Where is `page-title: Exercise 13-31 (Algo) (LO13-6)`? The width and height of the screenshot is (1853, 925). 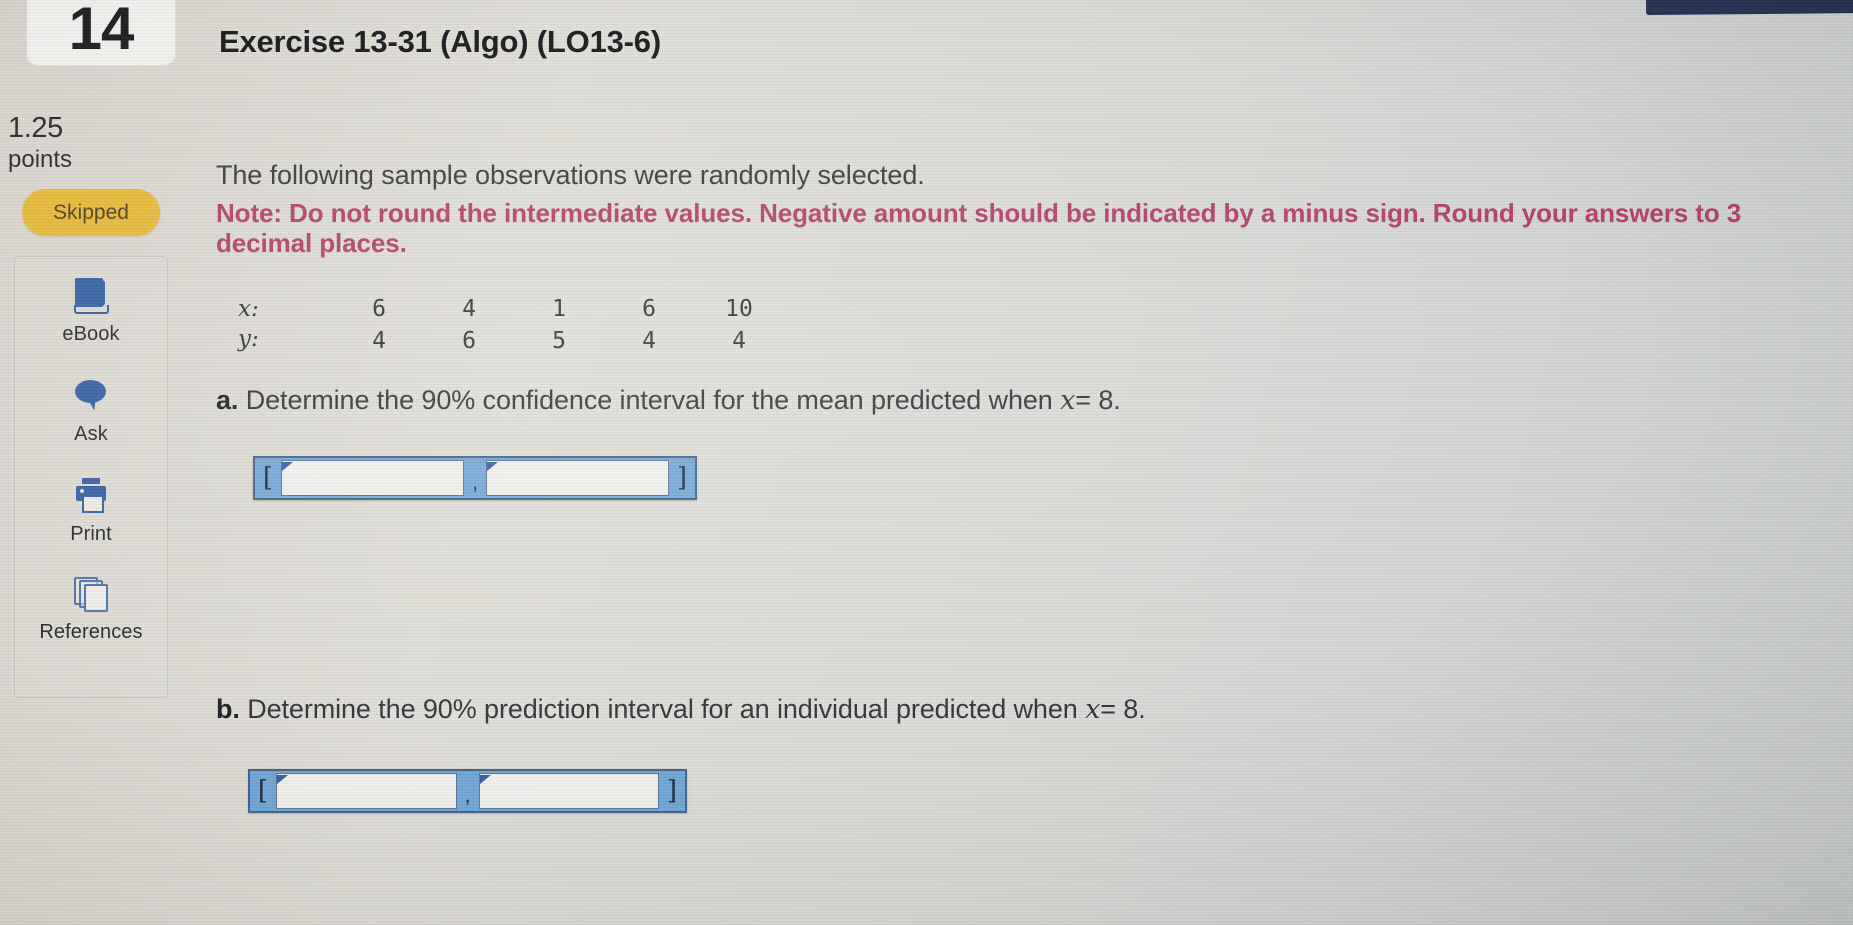
page-title: Exercise 13-31 (Algo) (LO13-6) is located at coordinates (440, 41).